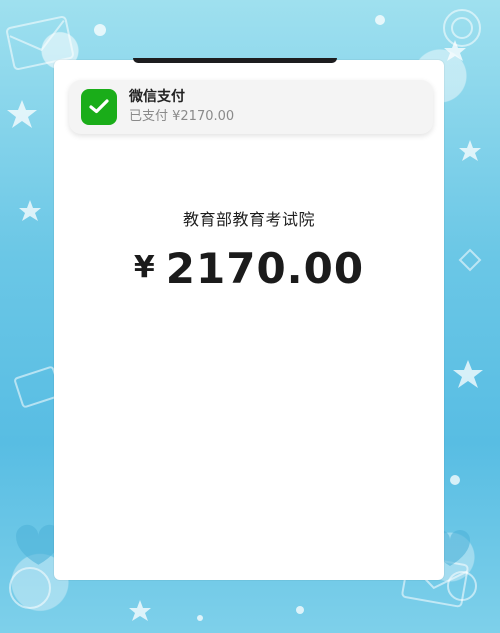 The image size is (500, 633). I want to click on currency-symbol: ¥, so click(144, 267).